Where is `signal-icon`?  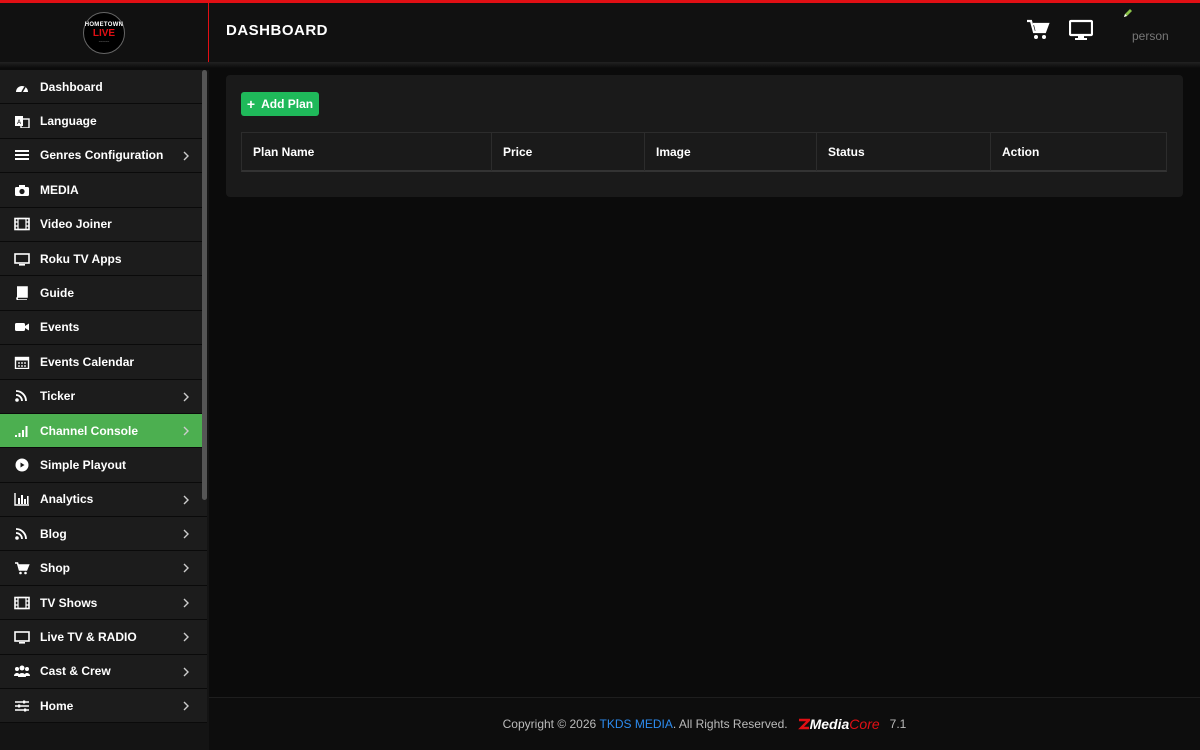 signal-icon is located at coordinates (21, 431).